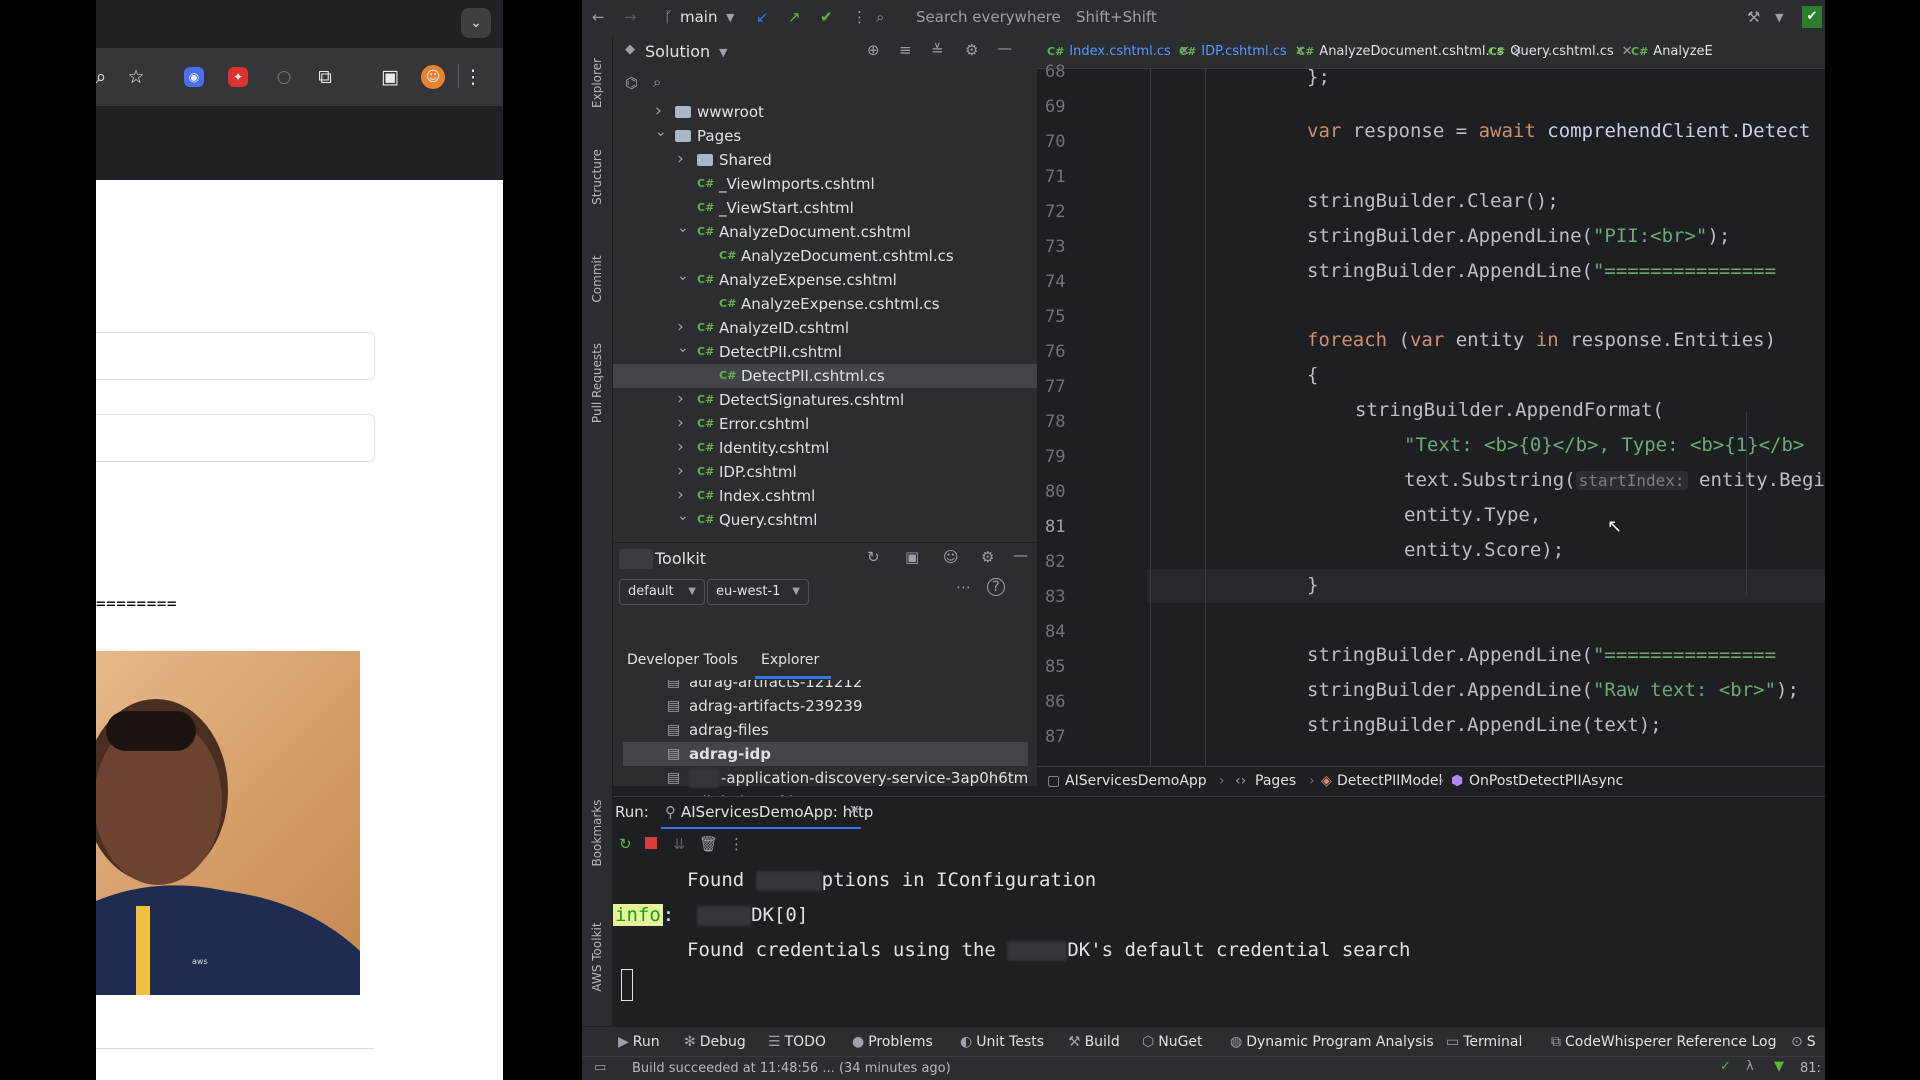  I want to click on status-check-icon: ✔, so click(1812, 17).